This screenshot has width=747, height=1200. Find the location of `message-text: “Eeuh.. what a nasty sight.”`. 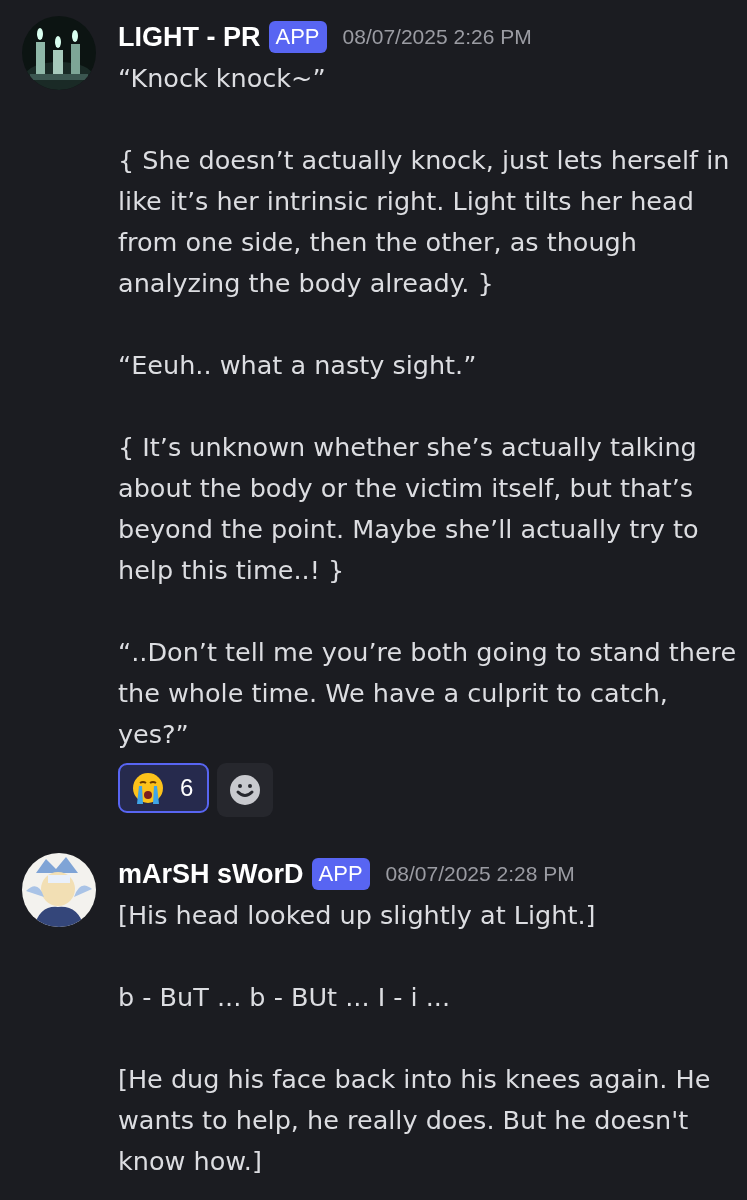

message-text: “Eeuh.. what a nasty sight.” is located at coordinates (298, 365).